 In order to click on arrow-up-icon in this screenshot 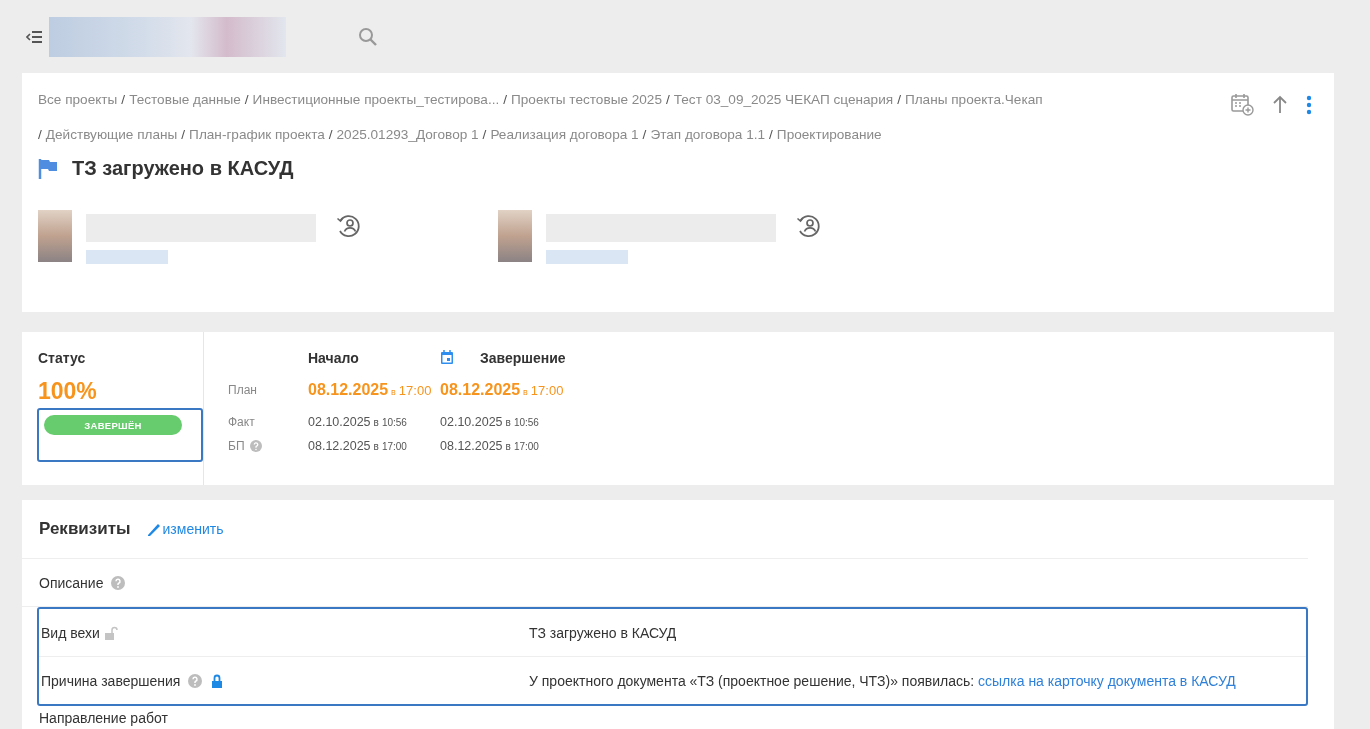, I will do `click(1280, 104)`.